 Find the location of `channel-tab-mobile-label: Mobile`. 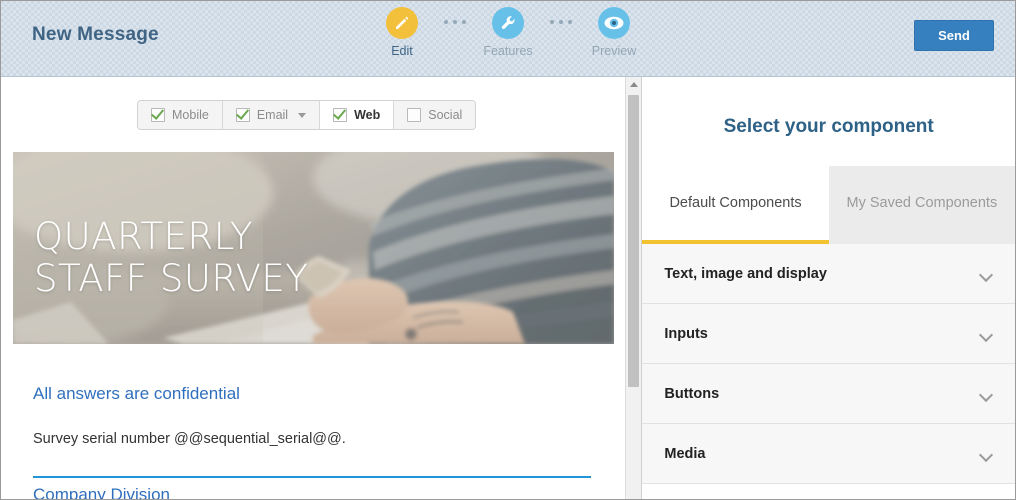

channel-tab-mobile-label: Mobile is located at coordinates (190, 115).